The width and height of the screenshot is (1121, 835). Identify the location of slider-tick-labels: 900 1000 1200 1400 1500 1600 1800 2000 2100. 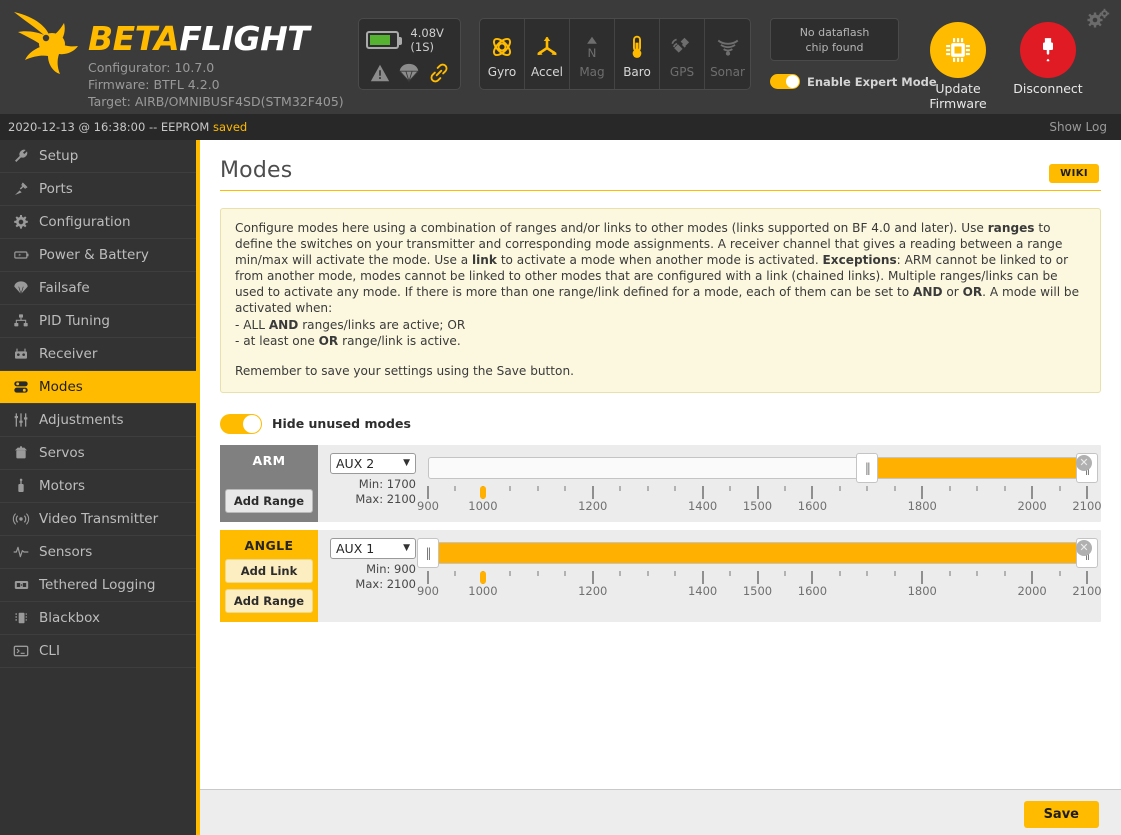
(759, 590).